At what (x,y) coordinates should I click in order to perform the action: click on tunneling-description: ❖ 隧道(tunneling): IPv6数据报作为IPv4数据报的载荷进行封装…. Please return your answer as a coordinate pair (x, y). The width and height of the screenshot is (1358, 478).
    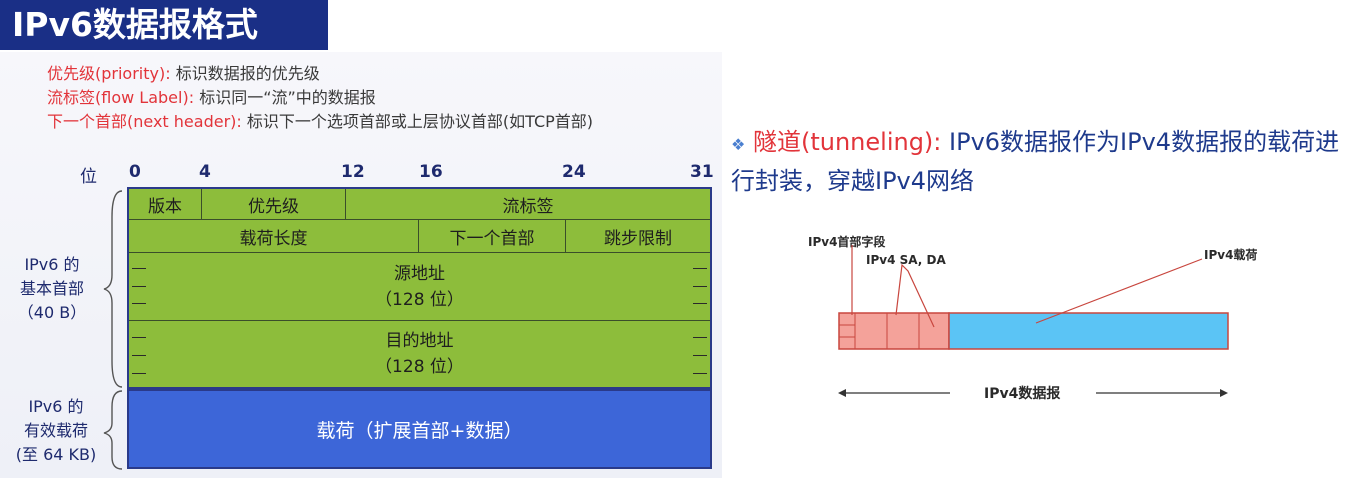
    Looking at the image, I should click on (1044, 161).